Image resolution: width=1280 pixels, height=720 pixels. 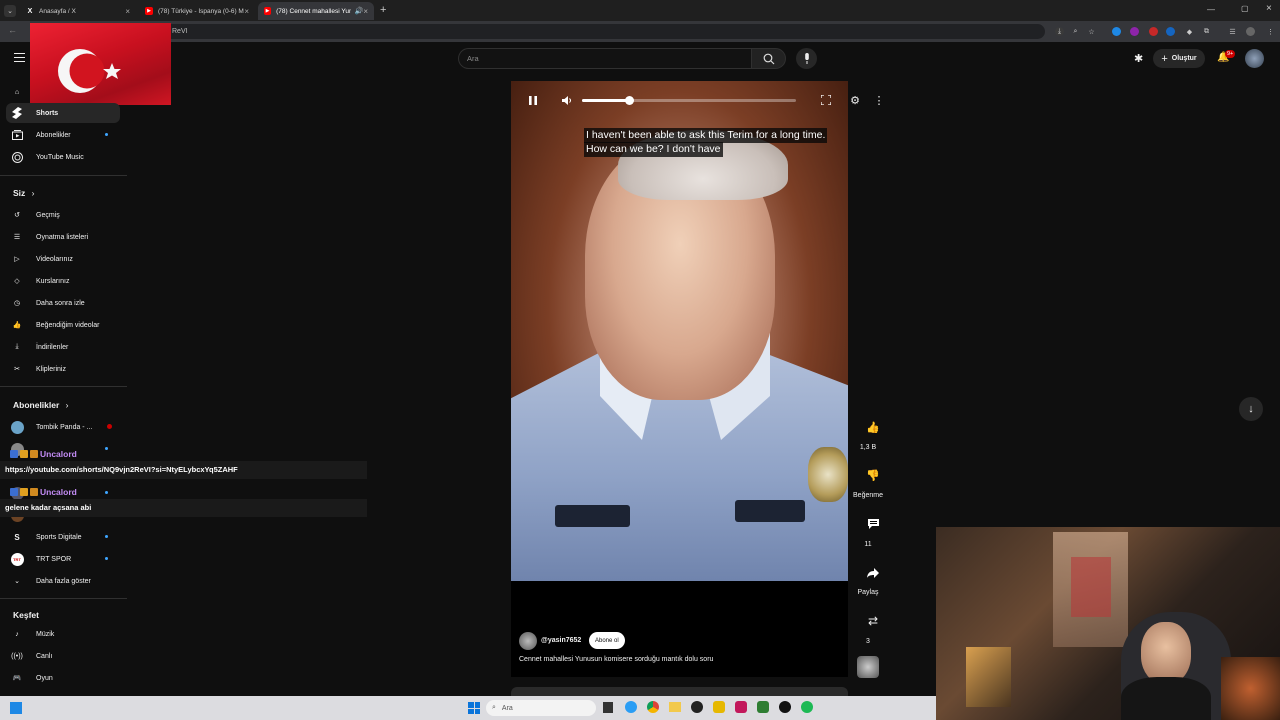 What do you see at coordinates (12, 30) in the screenshot?
I see `back-icon: ←` at bounding box center [12, 30].